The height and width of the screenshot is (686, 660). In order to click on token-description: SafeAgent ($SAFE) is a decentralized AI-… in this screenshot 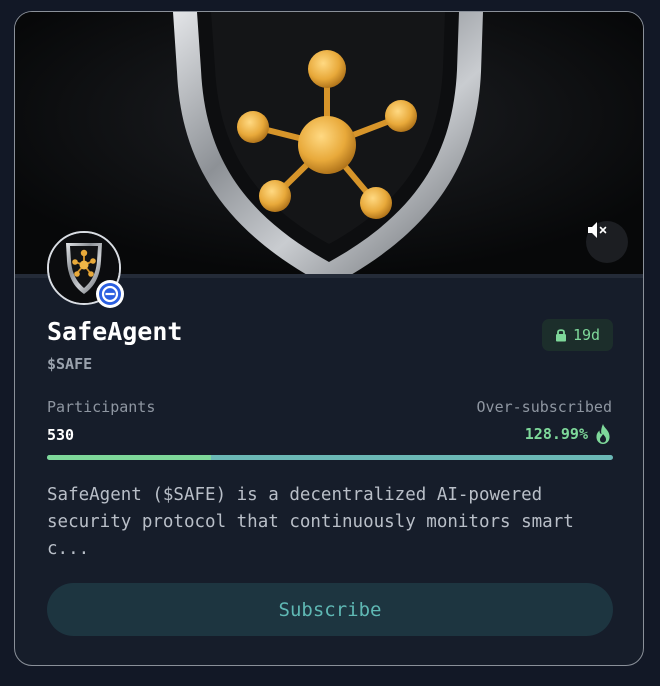, I will do `click(310, 522)`.